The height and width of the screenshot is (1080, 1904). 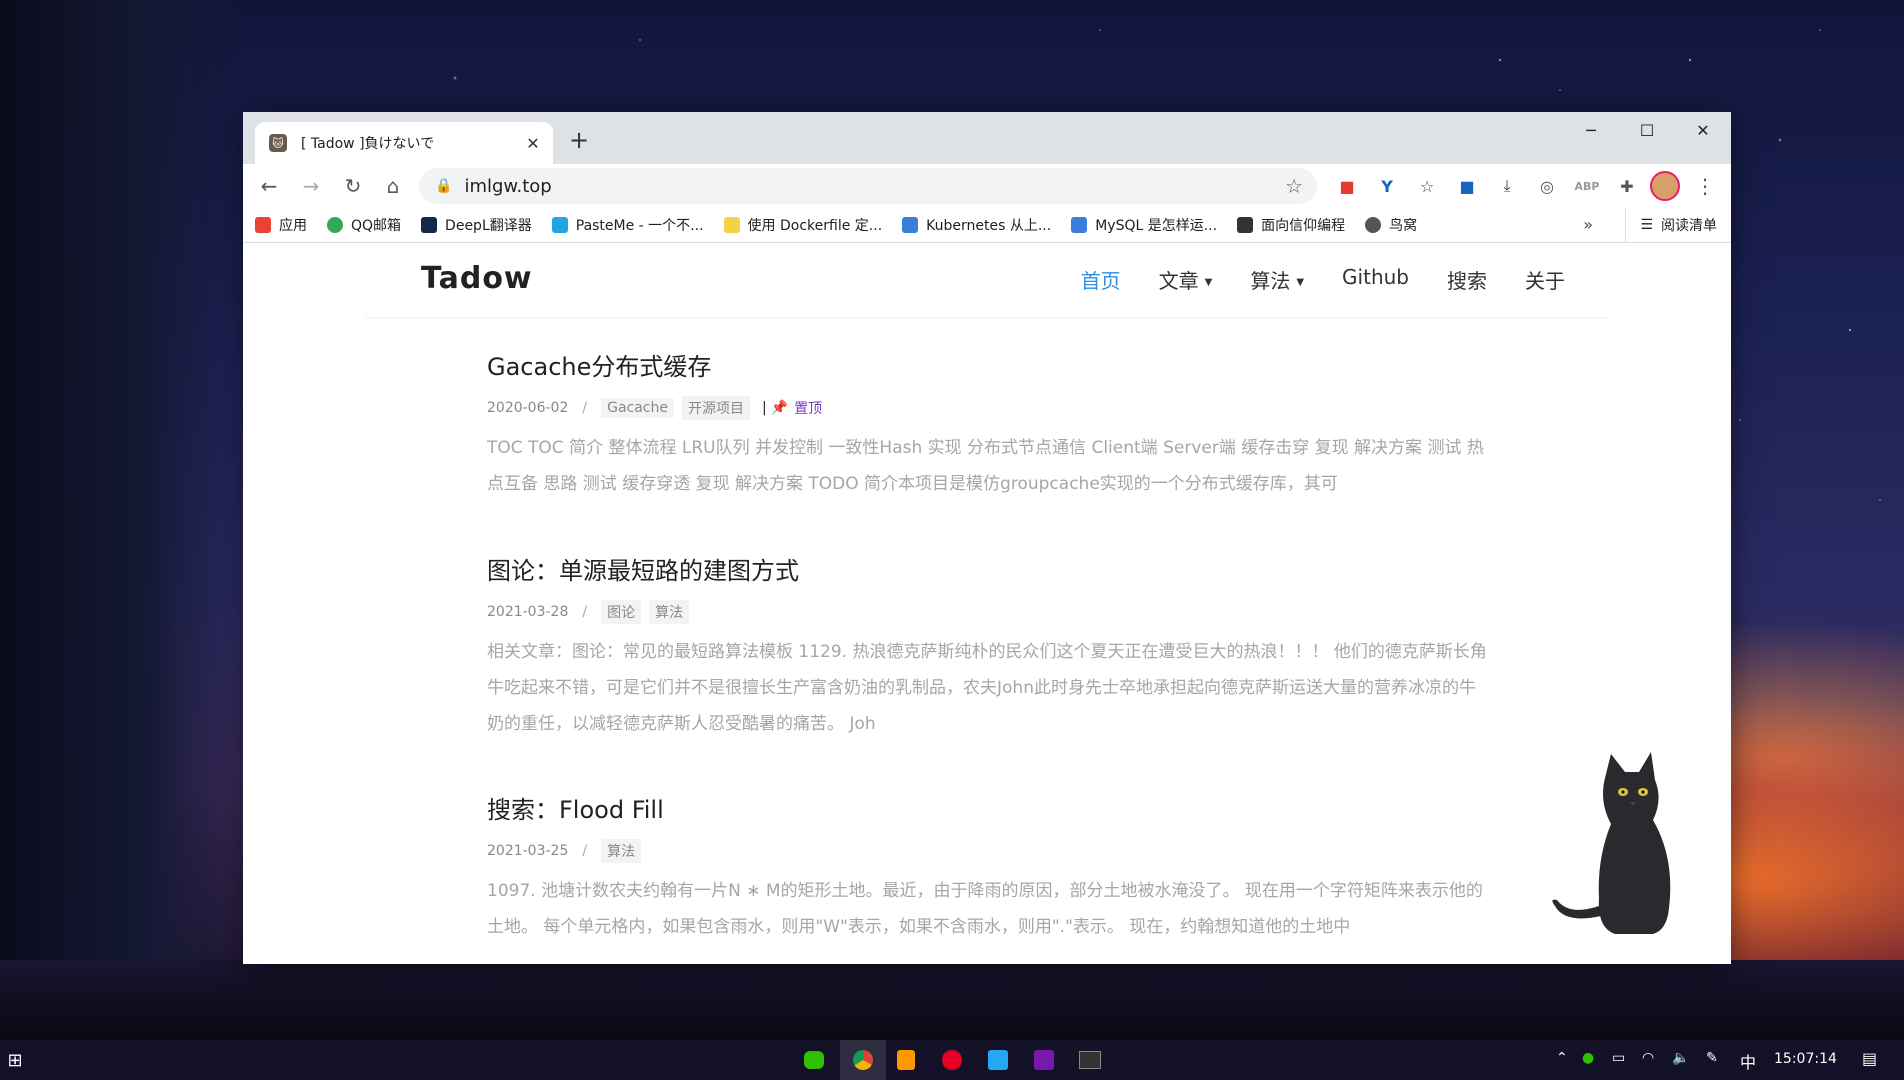 I want to click on menu-dots-icon: ⋮, so click(x=1705, y=186).